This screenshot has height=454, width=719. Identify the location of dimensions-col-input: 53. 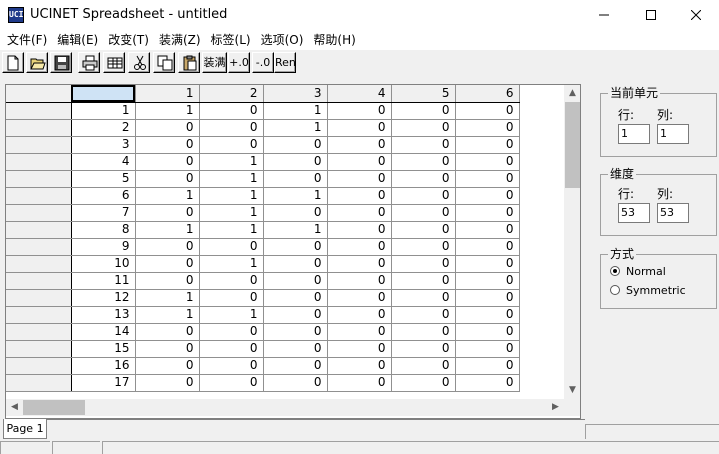
(673, 213).